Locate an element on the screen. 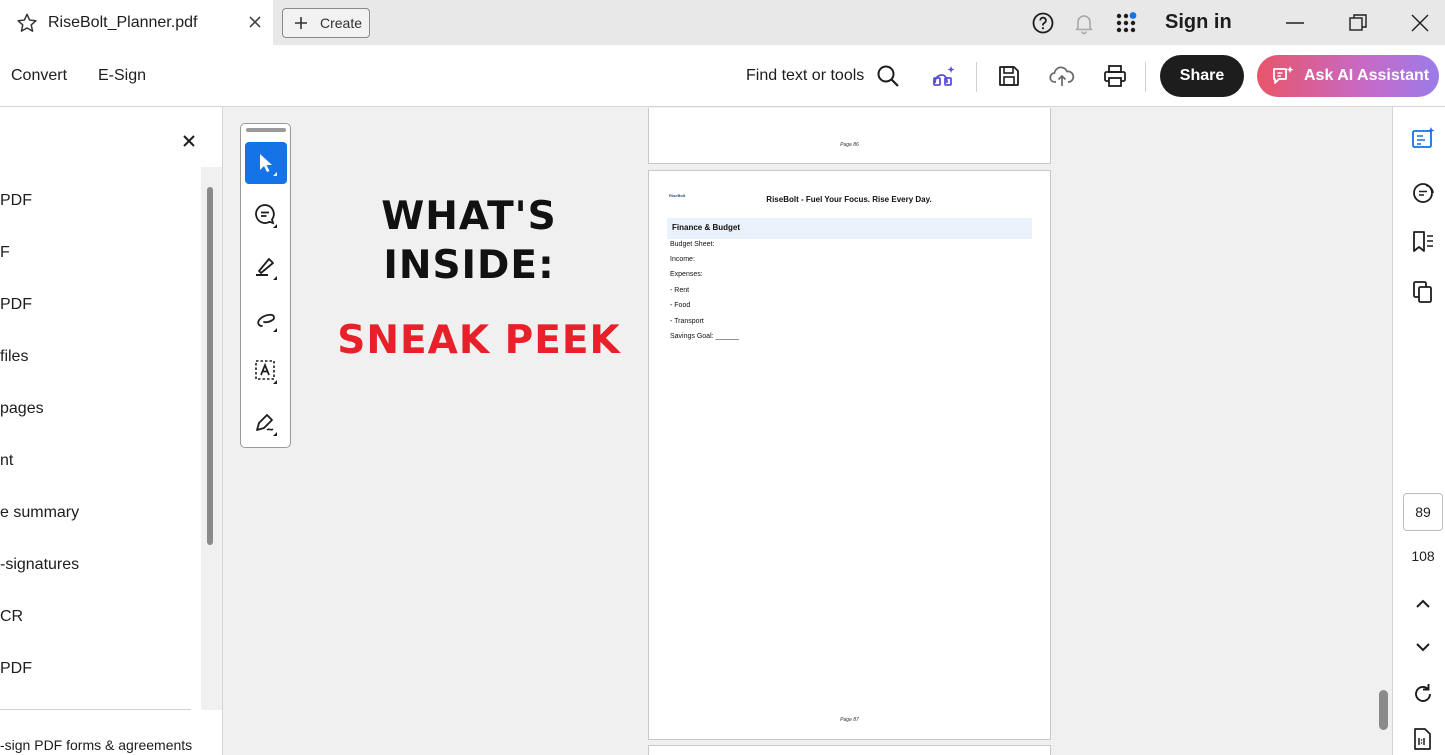 This screenshot has width=1445, height=755. tool-list-item: -signatures is located at coordinates (39, 565).